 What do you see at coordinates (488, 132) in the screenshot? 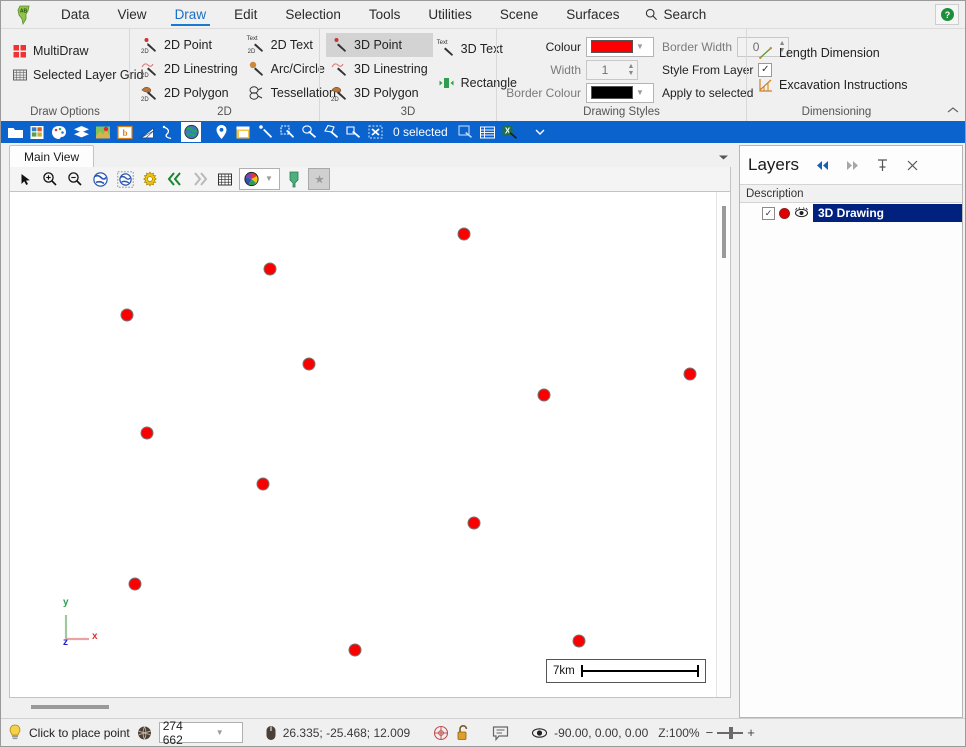
I see `table-view-icon` at bounding box center [488, 132].